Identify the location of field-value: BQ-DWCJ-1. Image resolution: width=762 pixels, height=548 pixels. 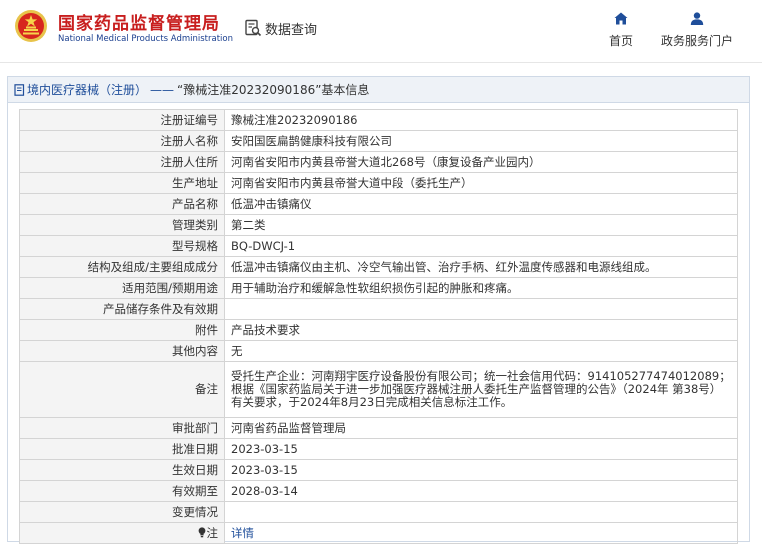
(481, 246).